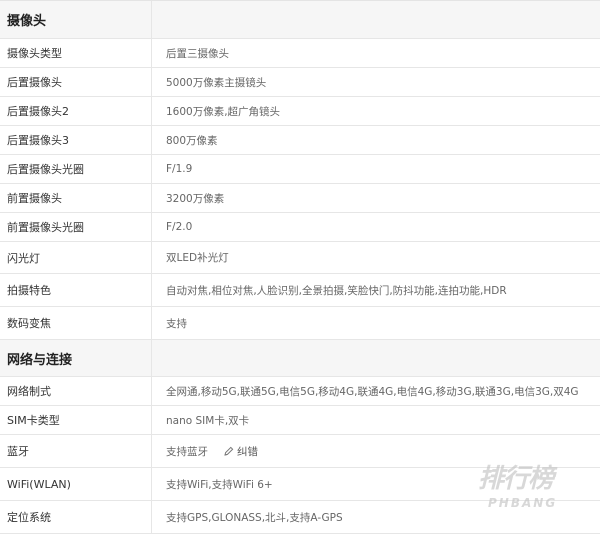 The width and height of the screenshot is (600, 534). I want to click on spec-value: 5000万像素主摄镜头, so click(216, 82).